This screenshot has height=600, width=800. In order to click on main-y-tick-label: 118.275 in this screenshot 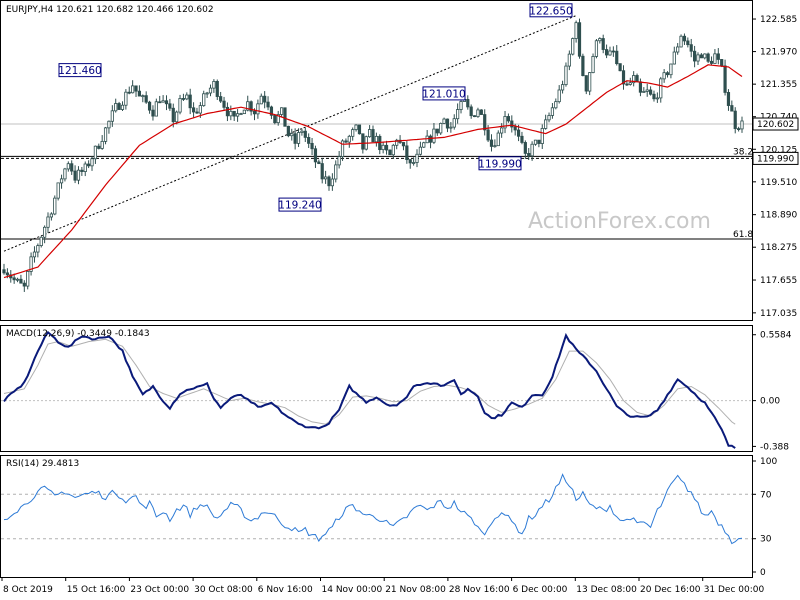, I will do `click(778, 248)`.